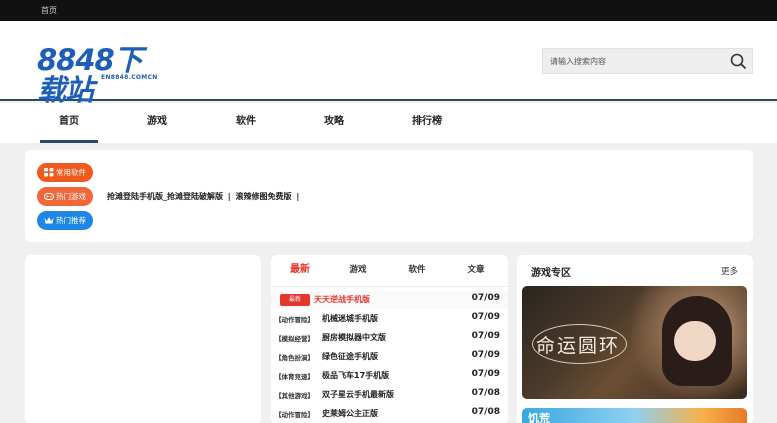 This screenshot has height=423, width=777. I want to click on more-link: 更多, so click(729, 271).